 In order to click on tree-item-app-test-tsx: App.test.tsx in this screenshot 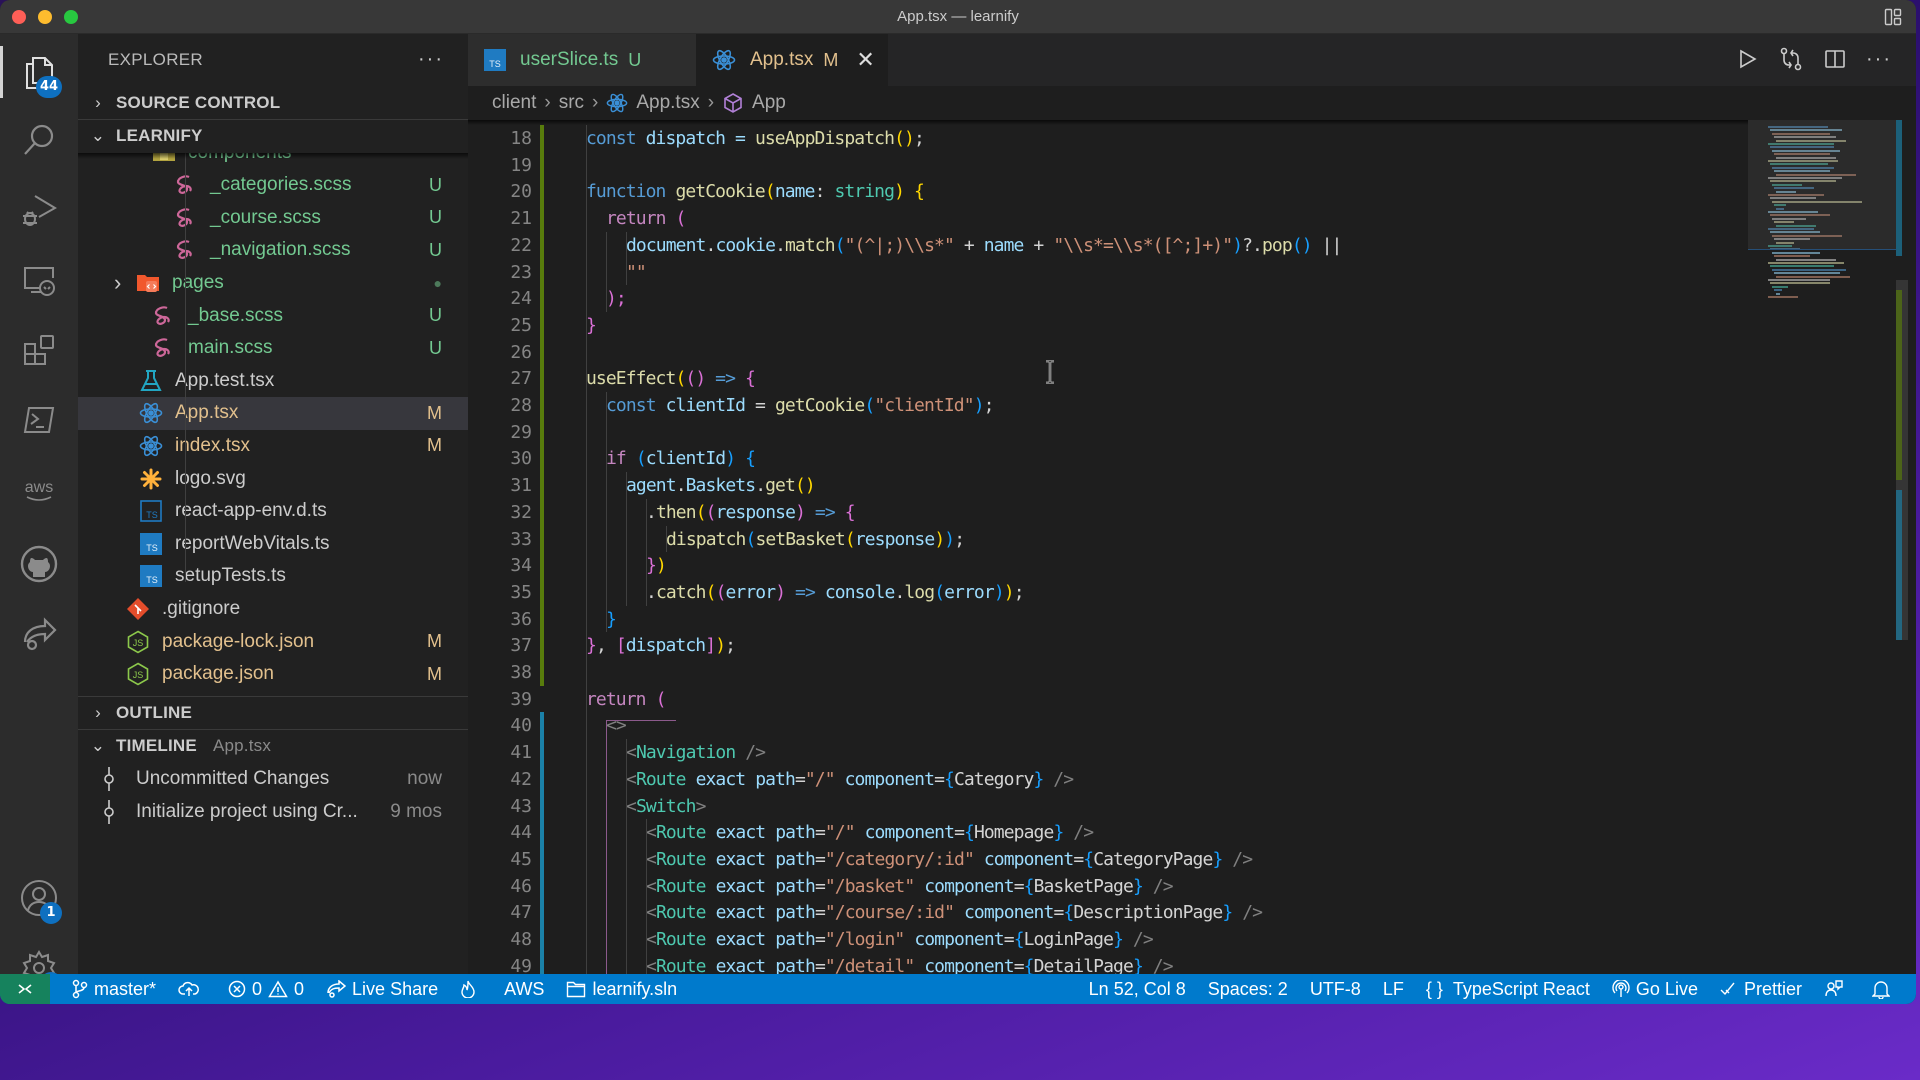, I will do `click(273, 380)`.